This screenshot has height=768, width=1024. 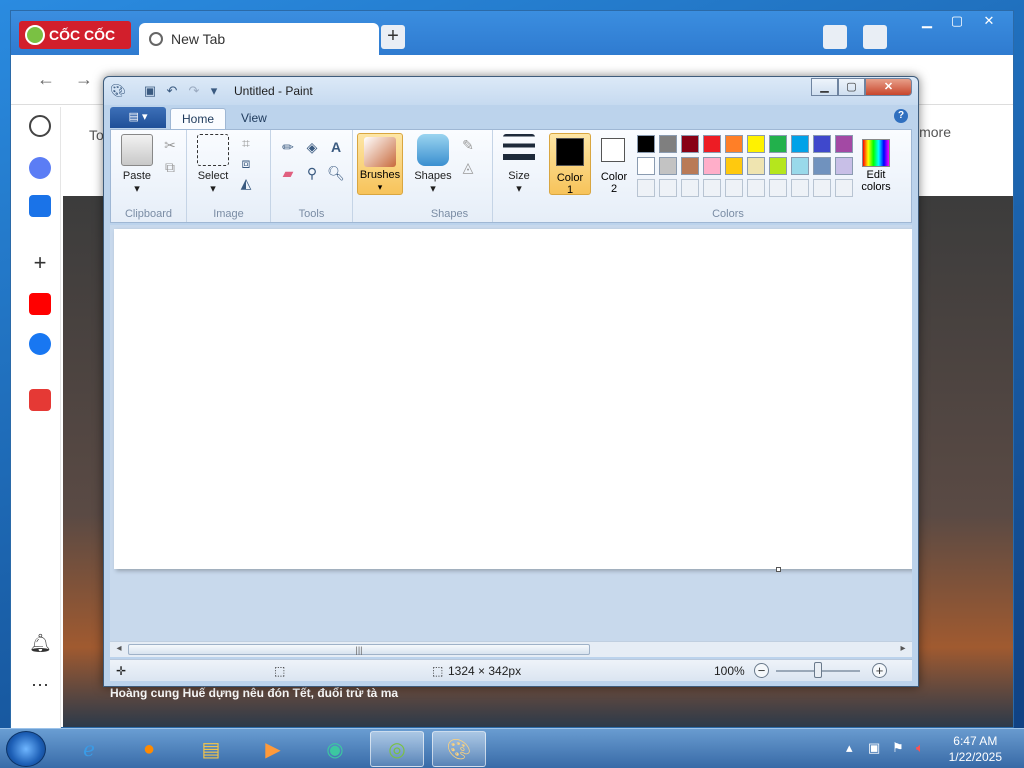 What do you see at coordinates (312, 173) in the screenshot?
I see `color-picker-icon: ⚲` at bounding box center [312, 173].